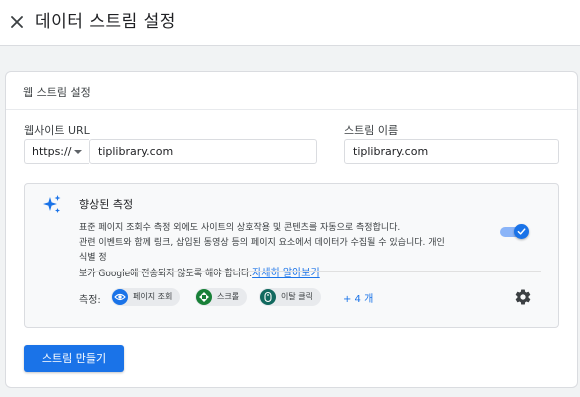 Image resolution: width=580 pixels, height=397 pixels. I want to click on section-divider, so click(310, 271).